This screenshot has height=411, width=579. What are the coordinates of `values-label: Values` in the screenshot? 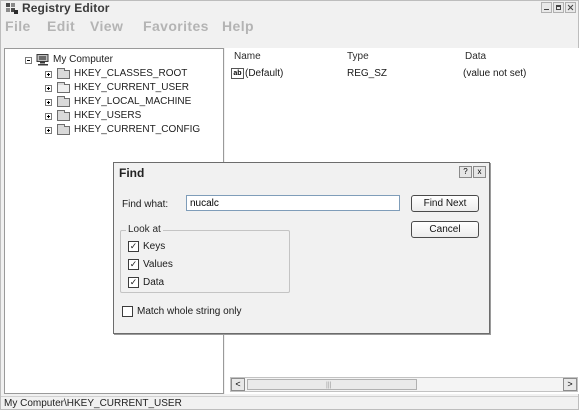 It's located at (158, 264).